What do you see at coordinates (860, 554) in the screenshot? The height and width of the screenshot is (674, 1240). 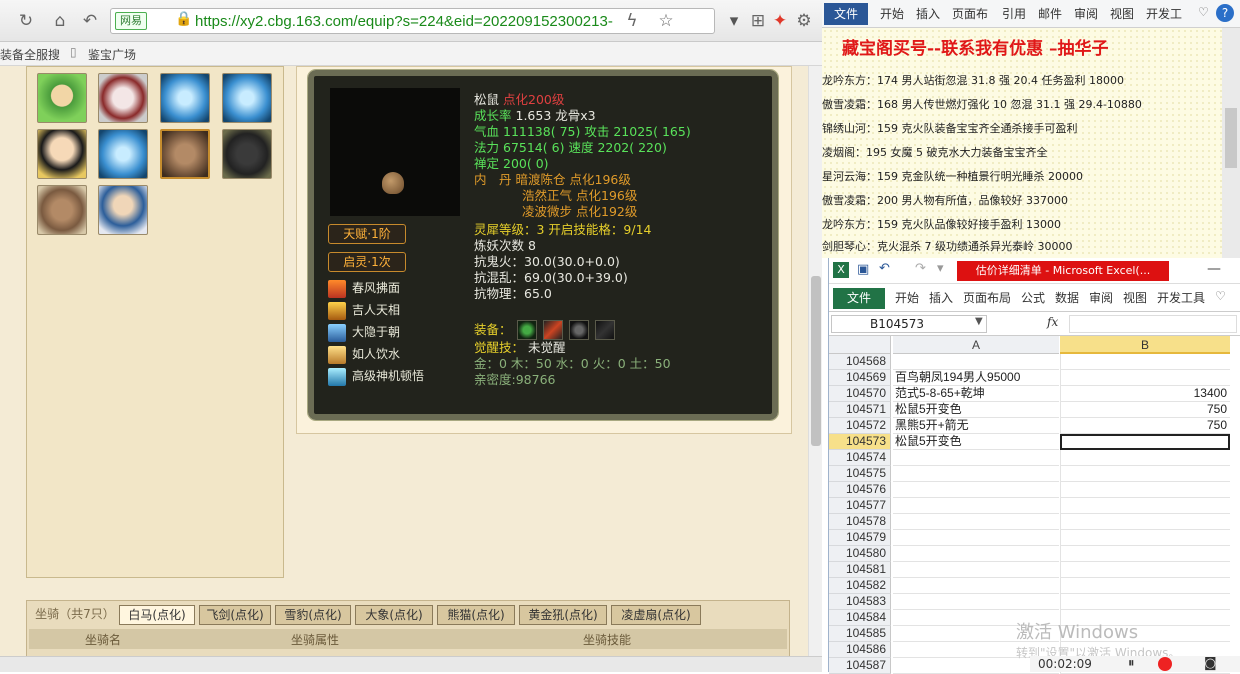 I see `row-header: 104580` at bounding box center [860, 554].